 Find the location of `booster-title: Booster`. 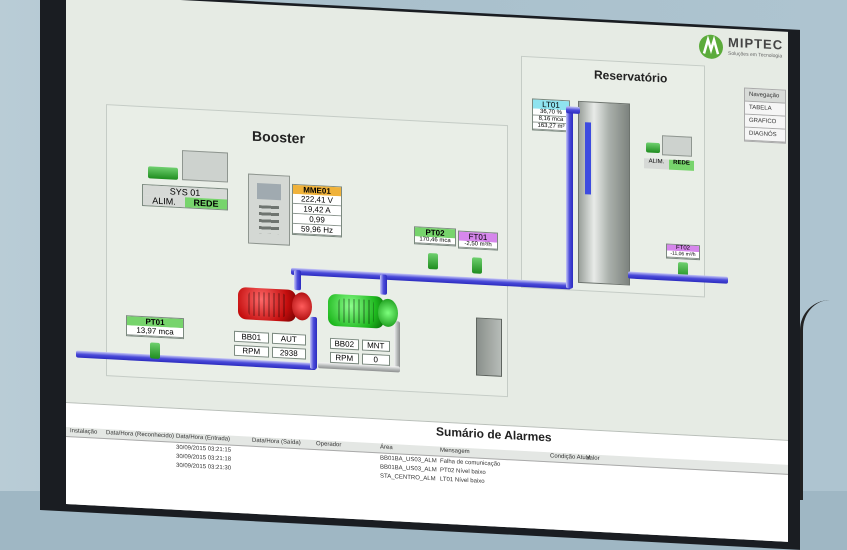

booster-title: Booster is located at coordinates (278, 137).